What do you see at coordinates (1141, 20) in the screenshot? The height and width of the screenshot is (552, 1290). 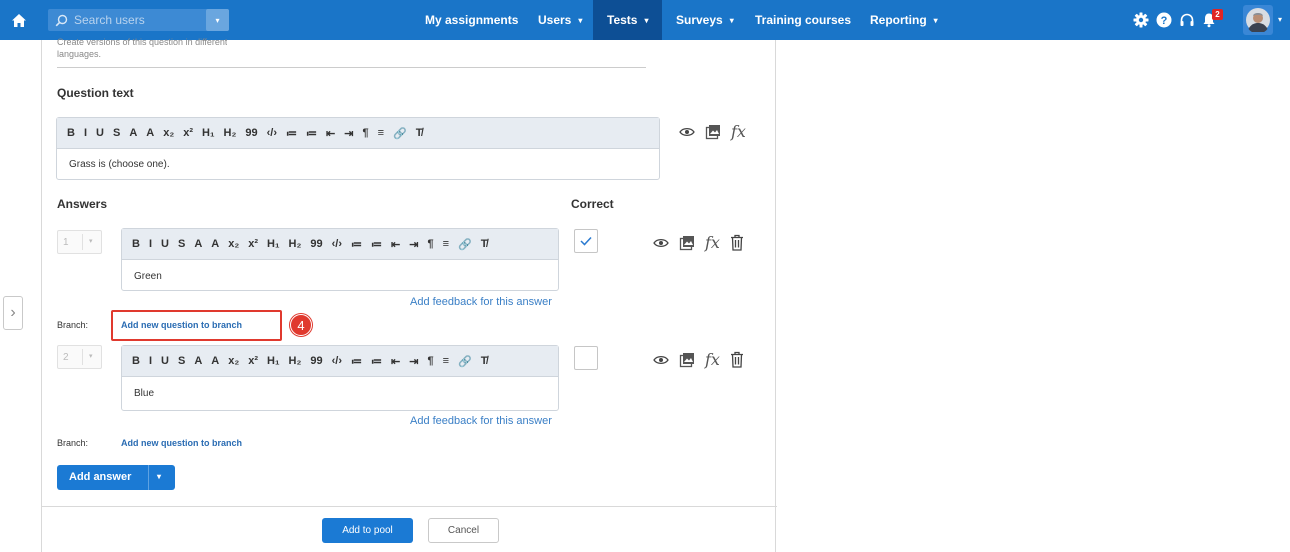 I see `settings-button` at bounding box center [1141, 20].